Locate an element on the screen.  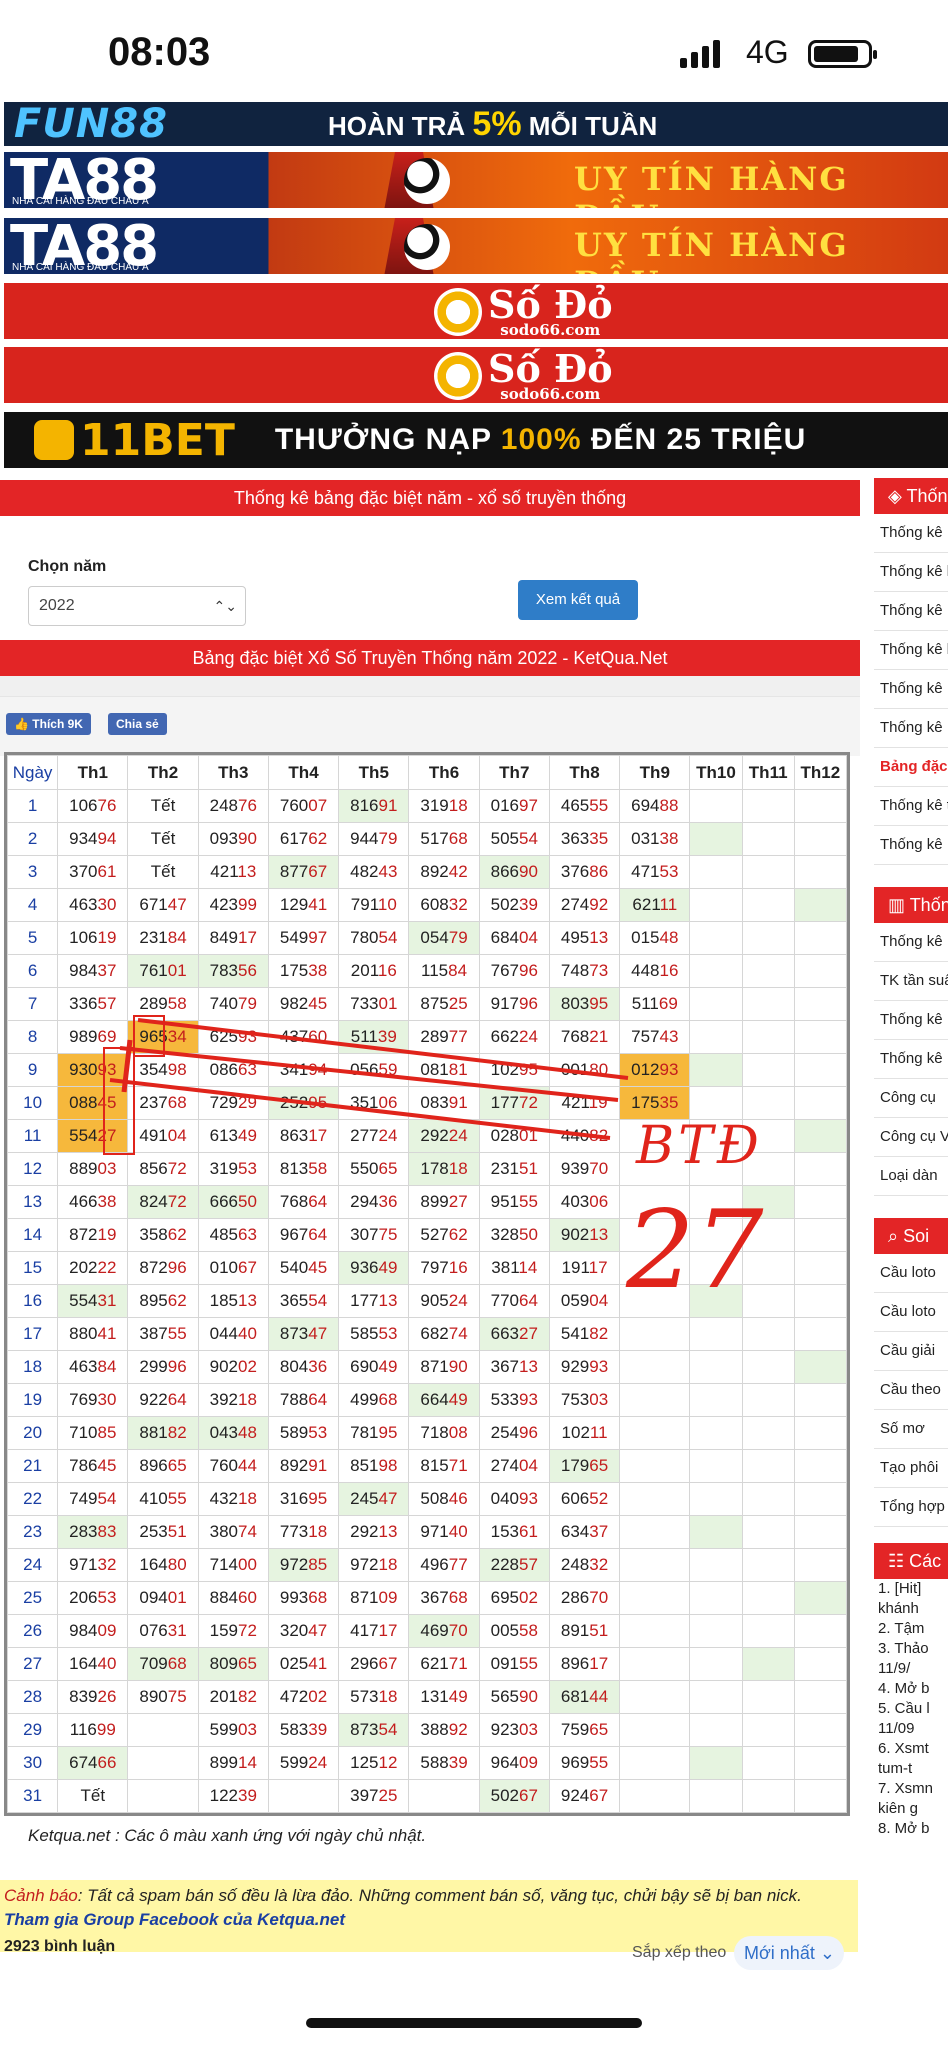
news-list-item: 11/9/ is located at coordinates (913, 1669).